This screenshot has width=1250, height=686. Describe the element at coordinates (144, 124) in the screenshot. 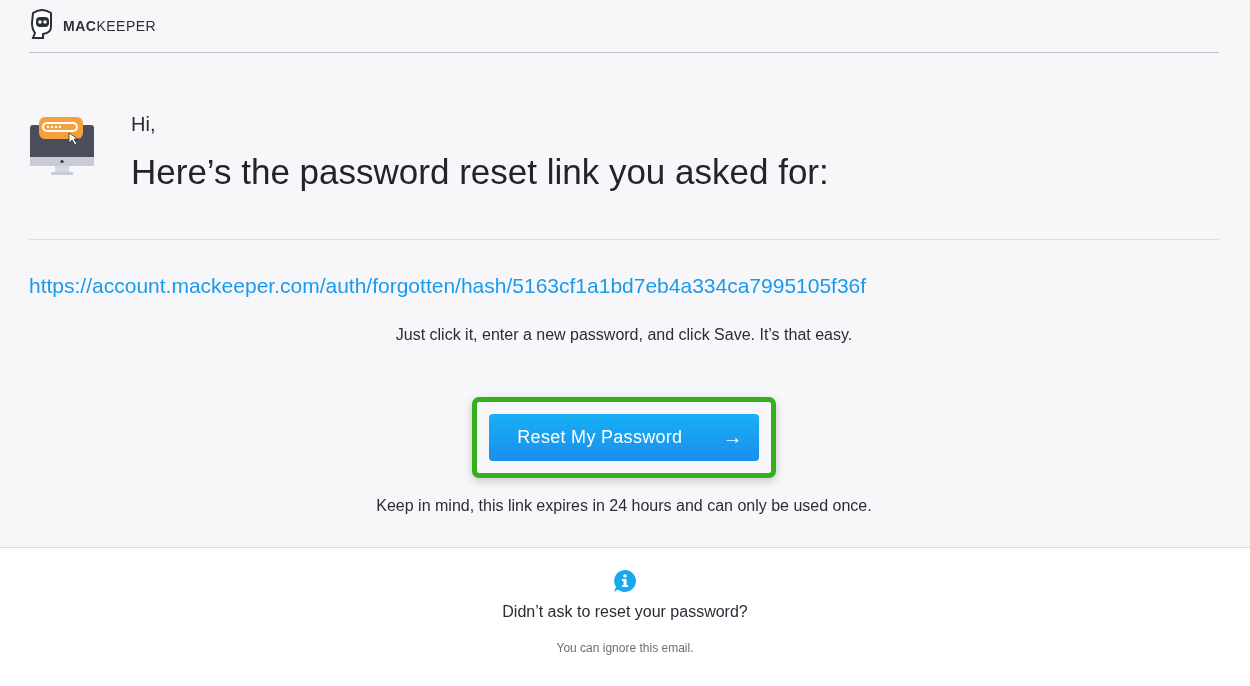

I see `greeting-text: Hi,` at that location.